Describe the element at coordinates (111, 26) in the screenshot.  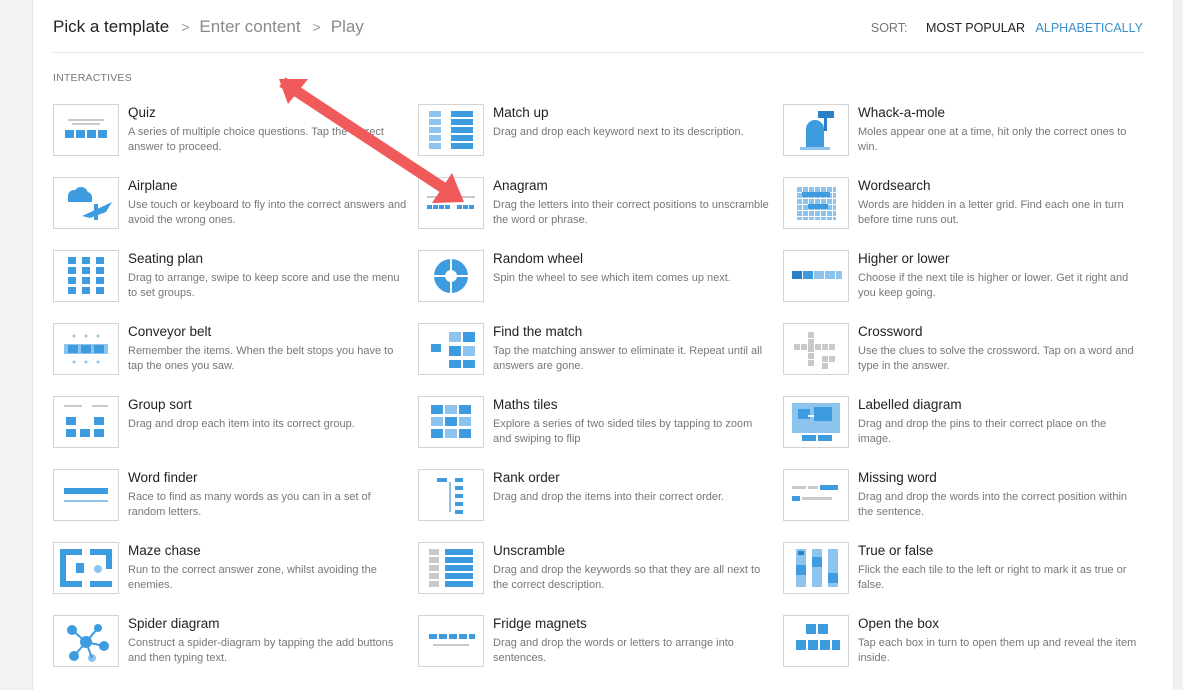
I see `breadcrumb-step-pick-template: Pick a template` at that location.